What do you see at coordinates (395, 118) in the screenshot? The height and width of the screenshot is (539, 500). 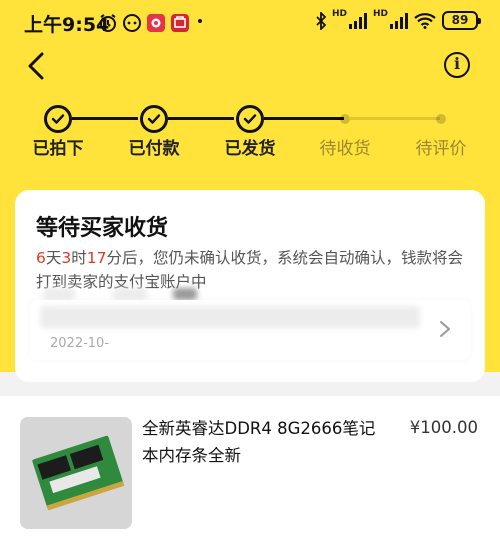 I see `progress-line-pending` at bounding box center [395, 118].